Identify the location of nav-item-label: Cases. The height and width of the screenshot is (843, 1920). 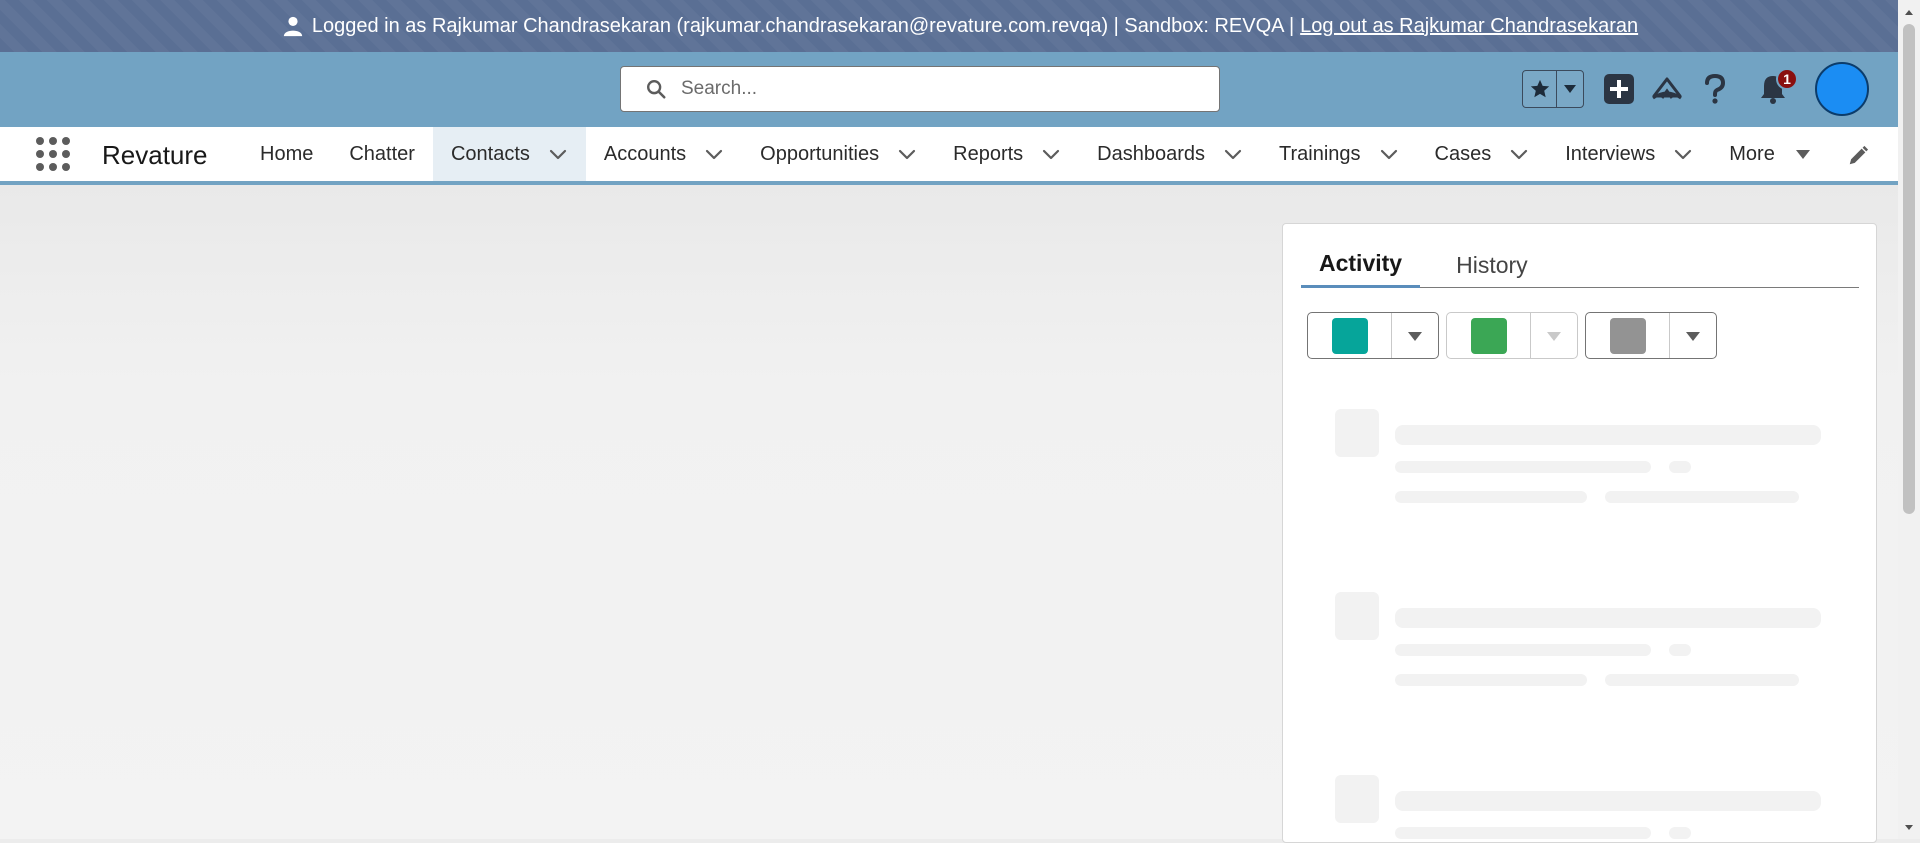
(1463, 153).